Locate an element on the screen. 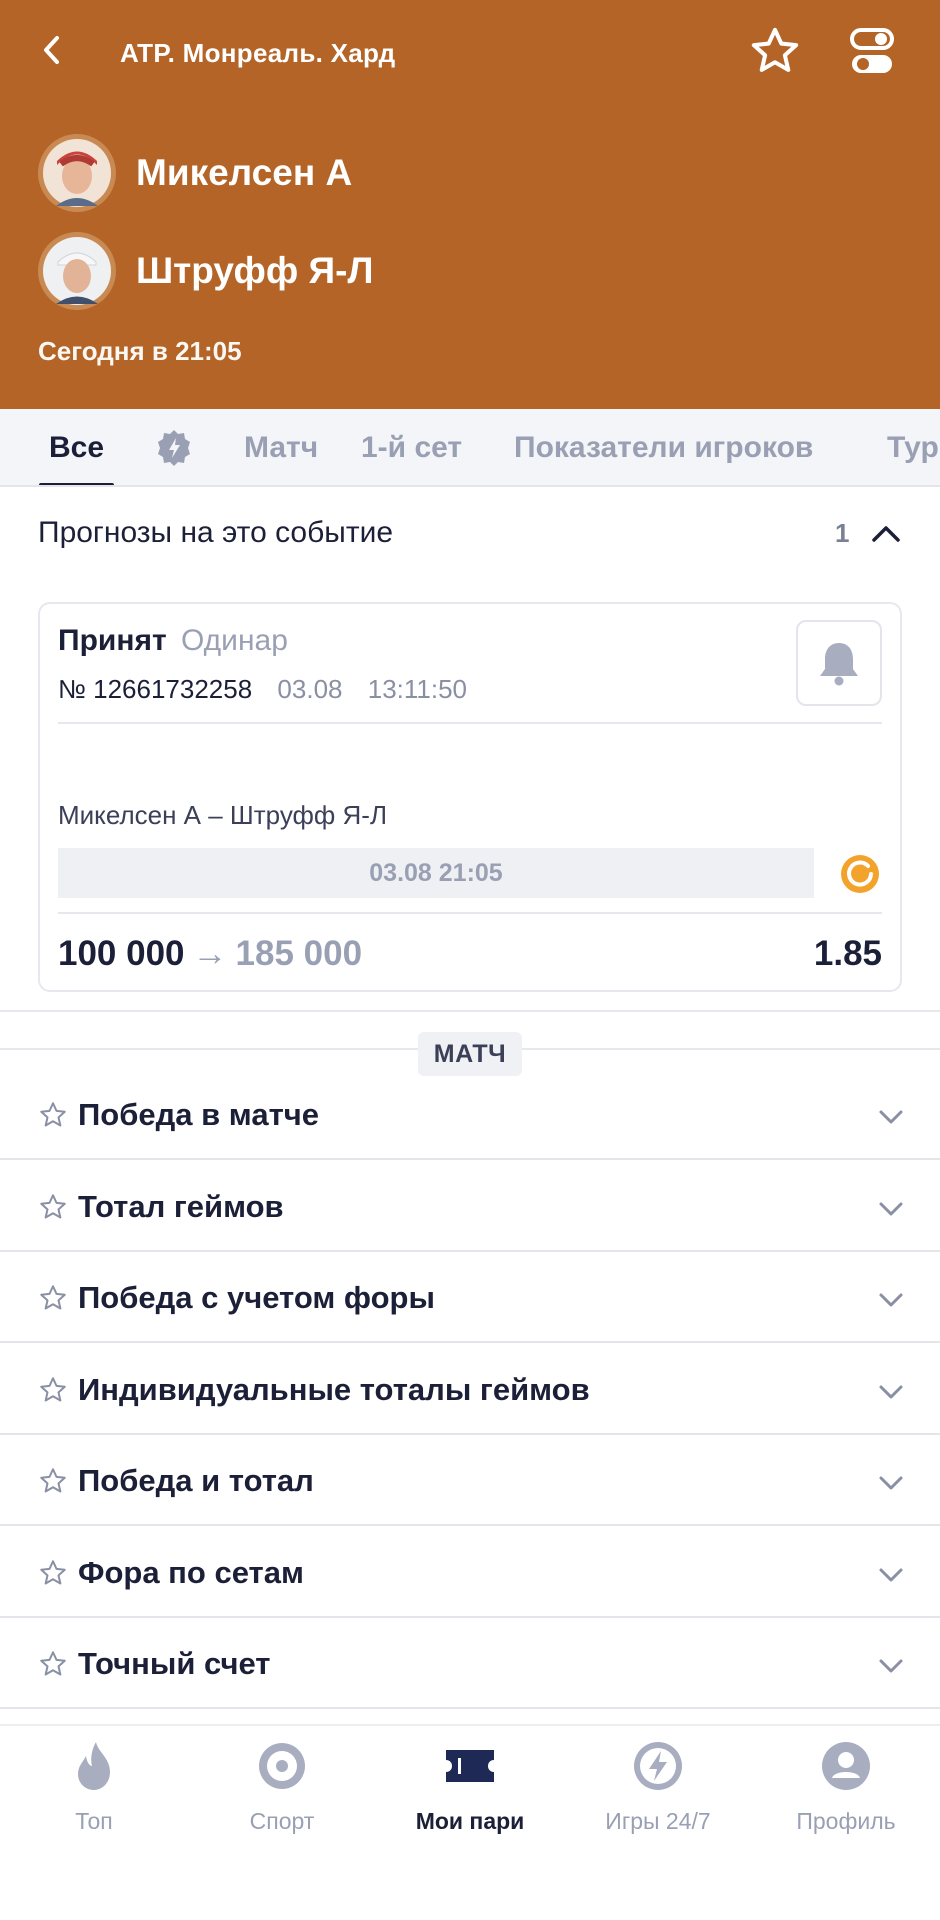 This screenshot has width=940, height=1920. section-divider is located at coordinates (470, 1011).